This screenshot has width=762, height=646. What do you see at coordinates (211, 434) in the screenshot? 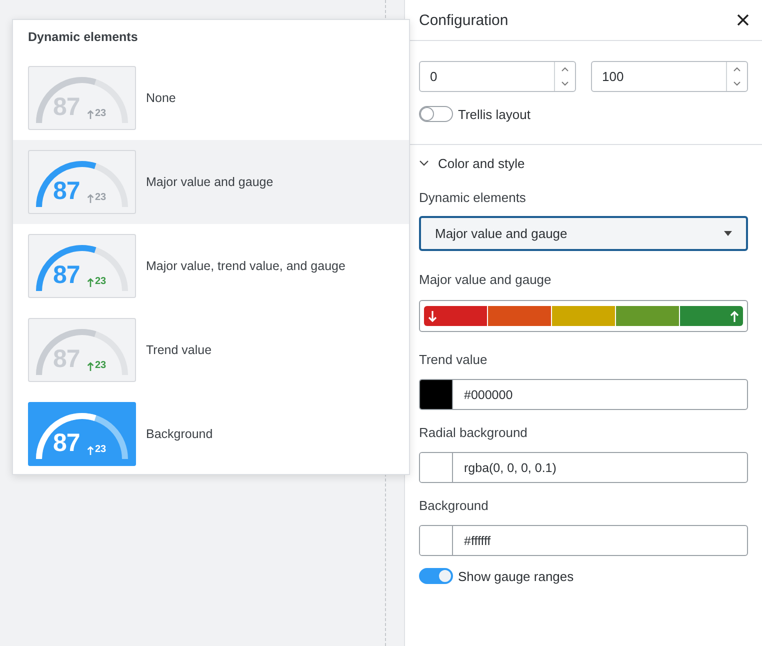
I see `menu-option: 87 23 Background` at bounding box center [211, 434].